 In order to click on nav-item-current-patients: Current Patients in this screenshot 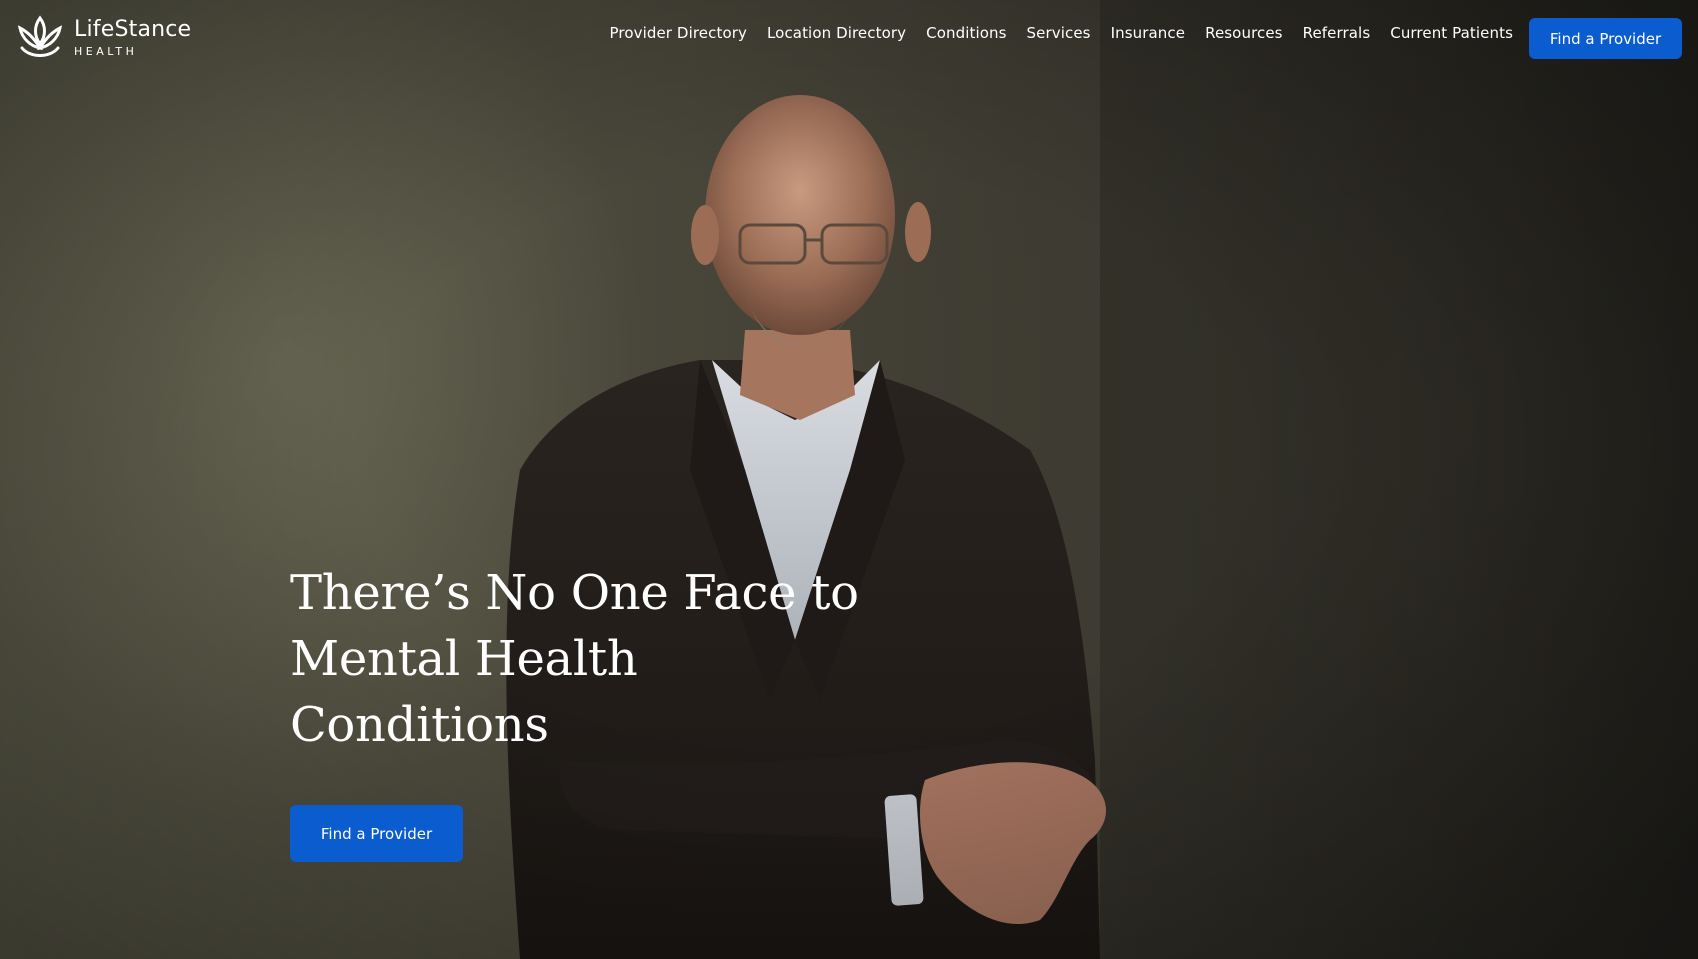, I will do `click(1451, 33)`.